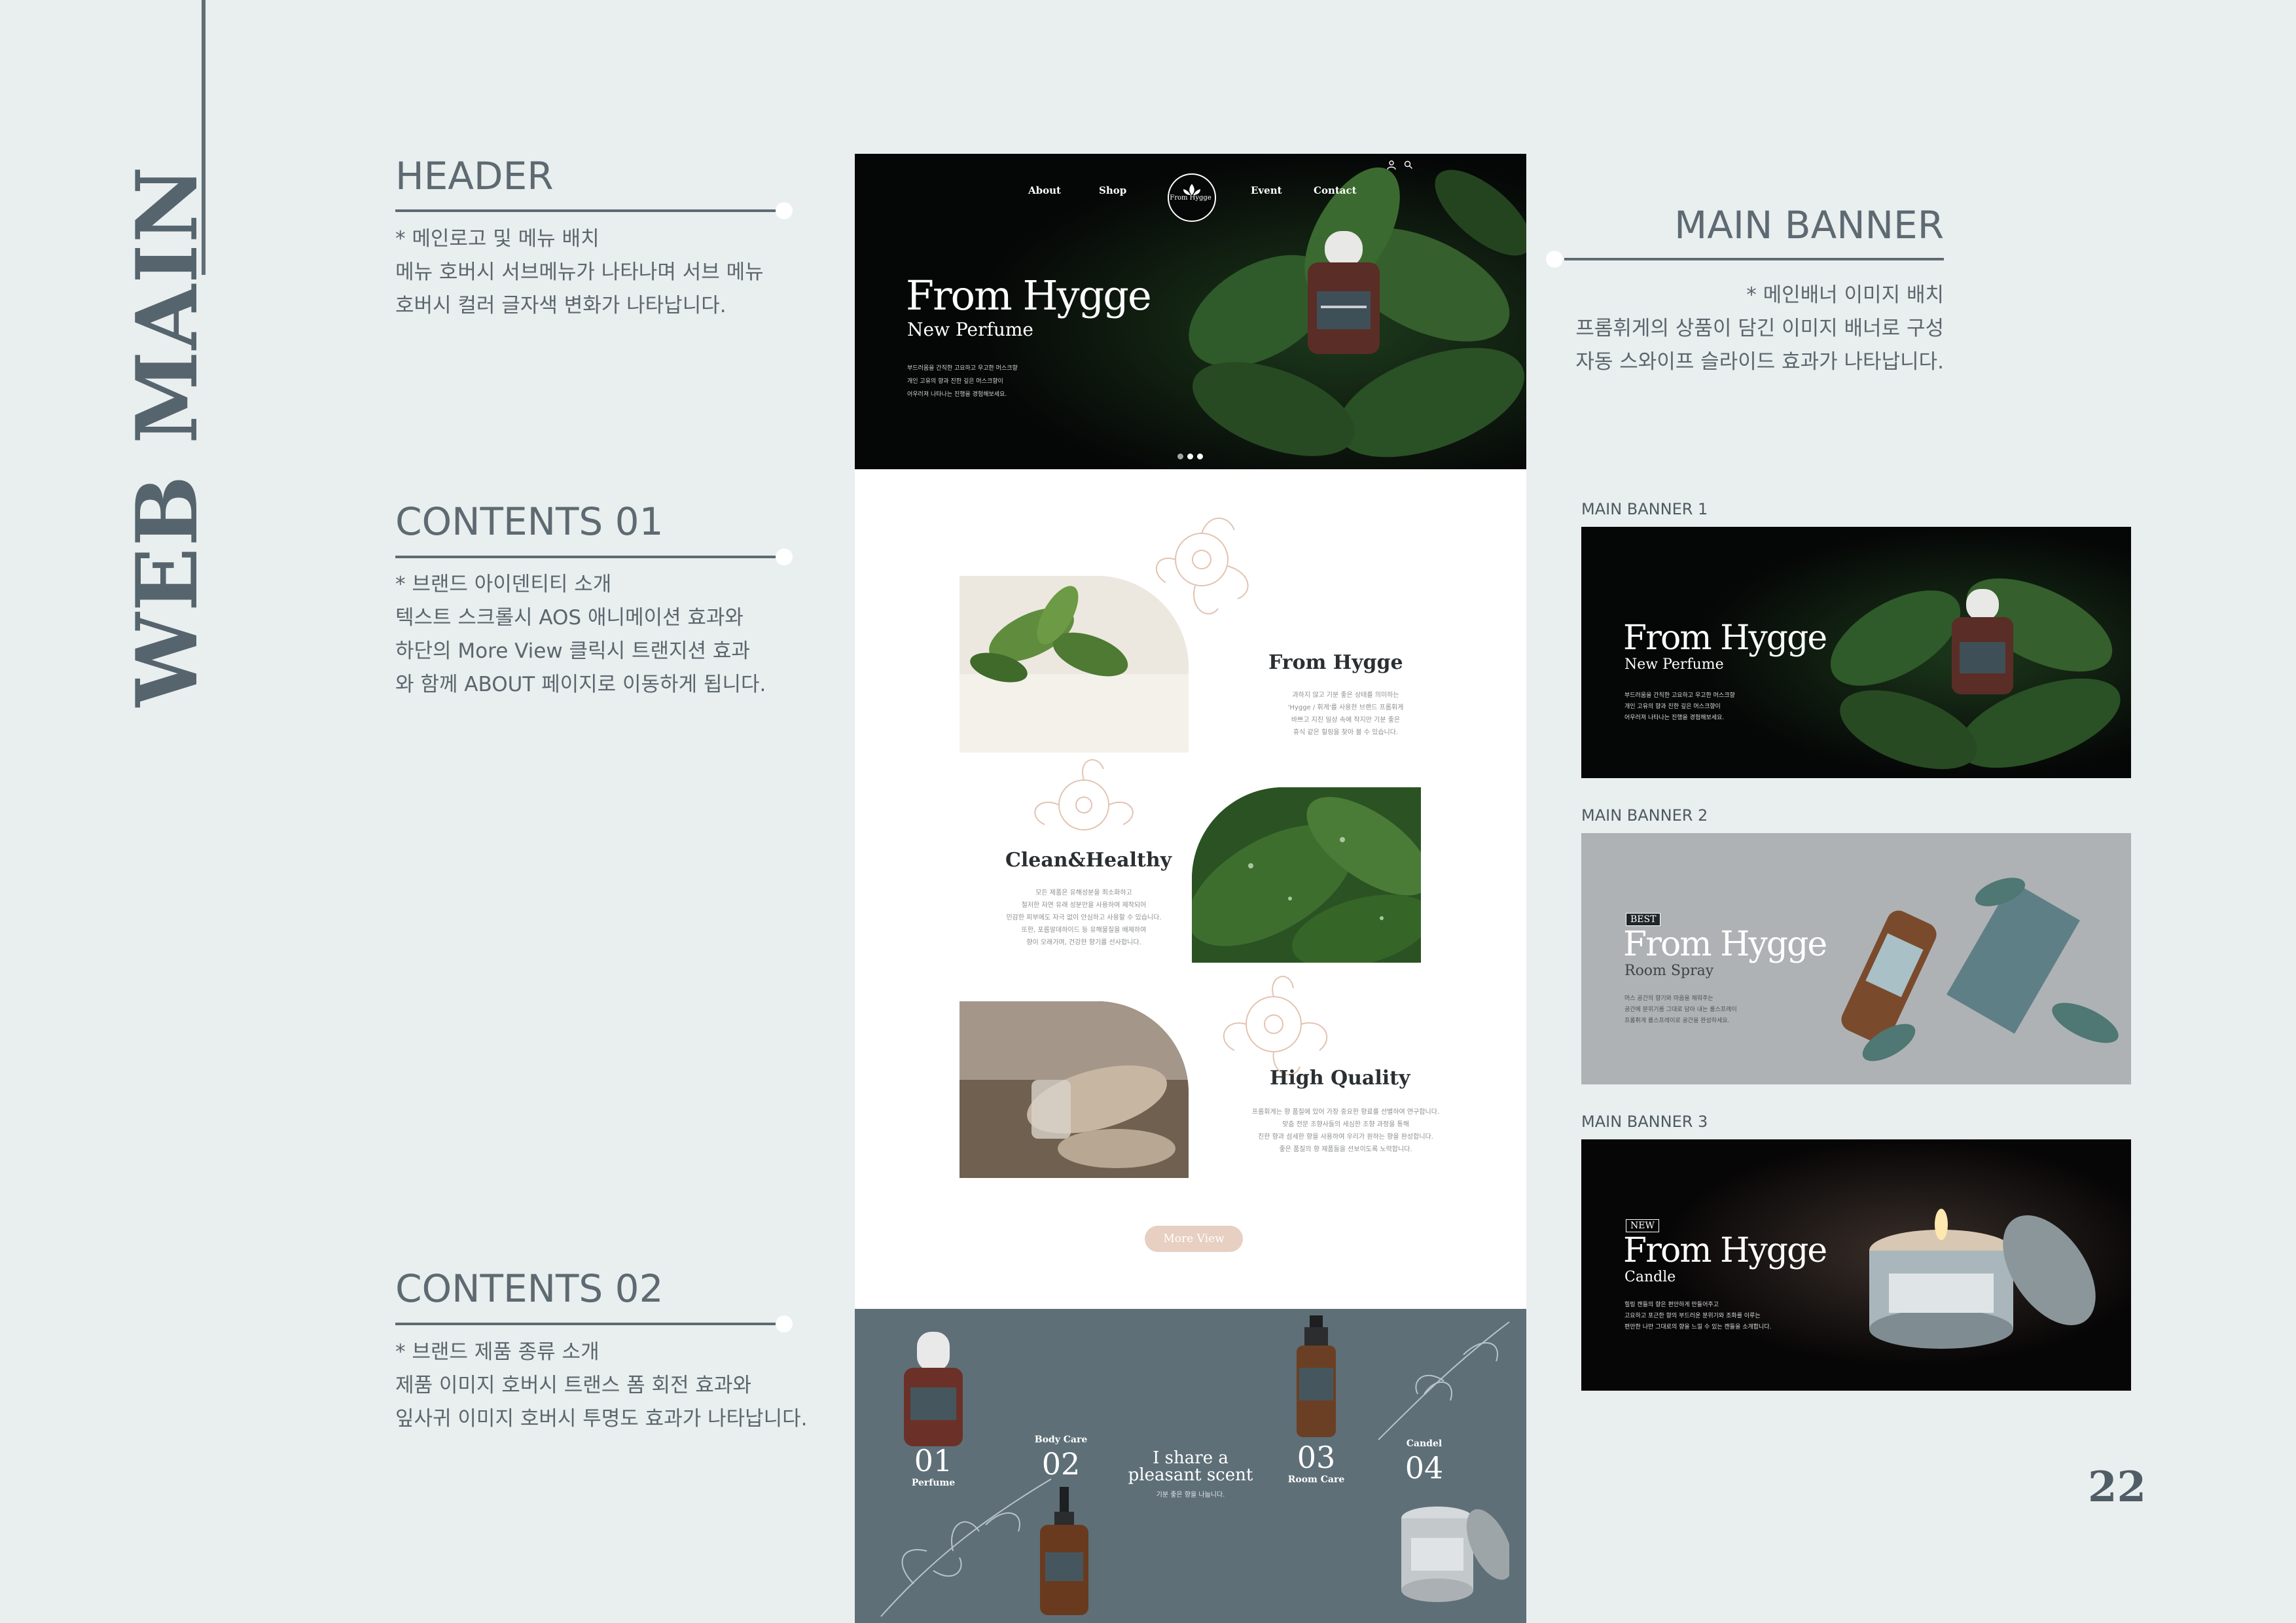 The image size is (2296, 1623). I want to click on block3-line: 맞춤 전문 조향사들의 세심한 조향 과정을 통해, so click(1346, 1124).